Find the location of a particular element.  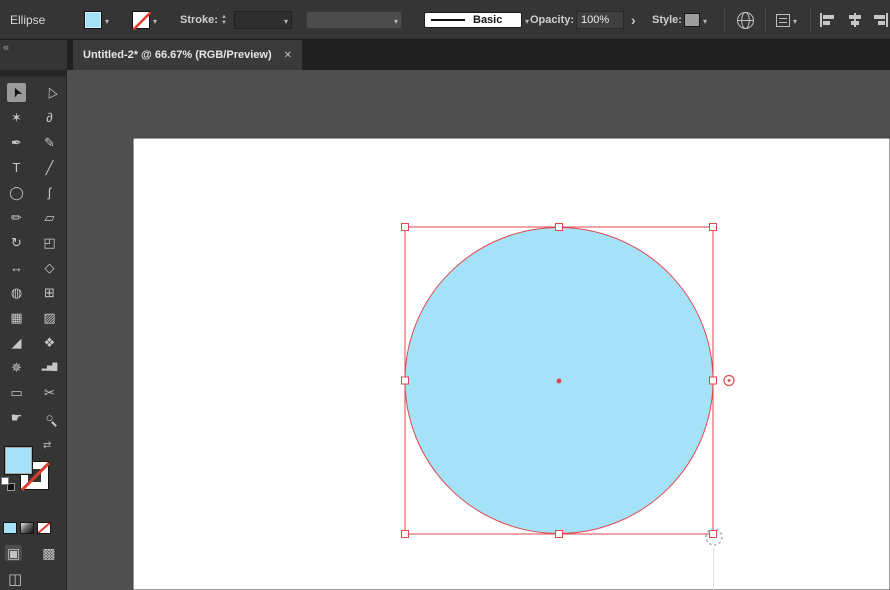

lasso-icon: ∂ is located at coordinates (49, 117).